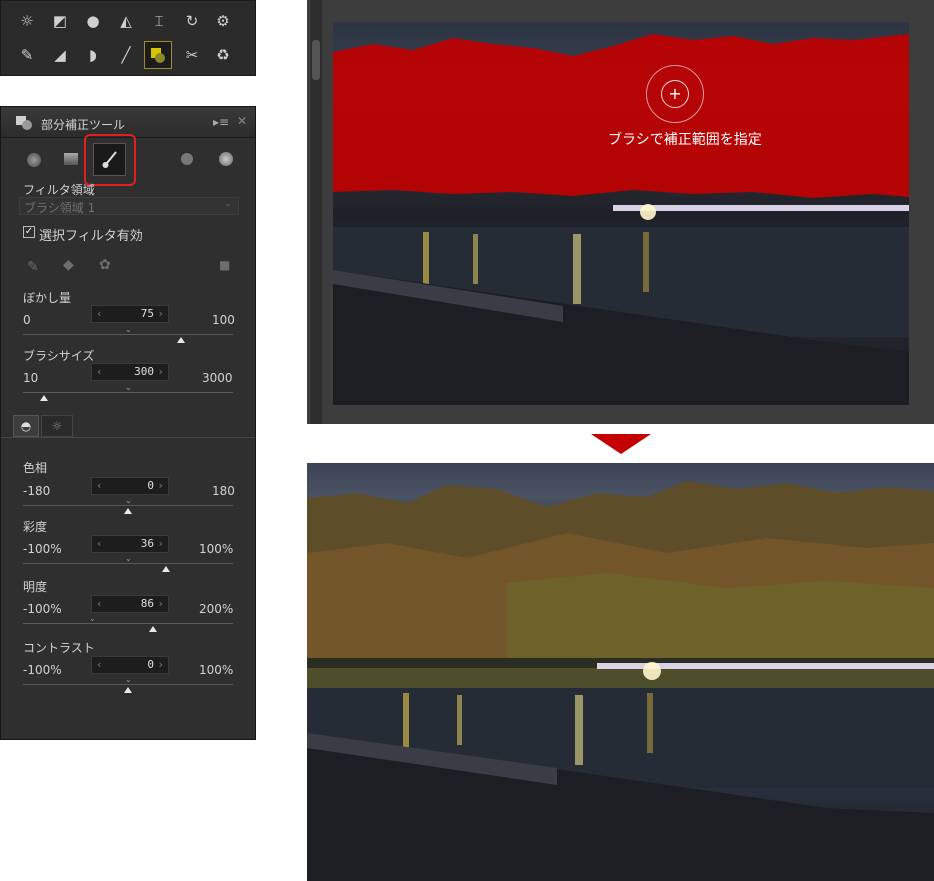 This screenshot has height=881, width=934. What do you see at coordinates (242, 121) in the screenshot?
I see `close-icon: ✕` at bounding box center [242, 121].